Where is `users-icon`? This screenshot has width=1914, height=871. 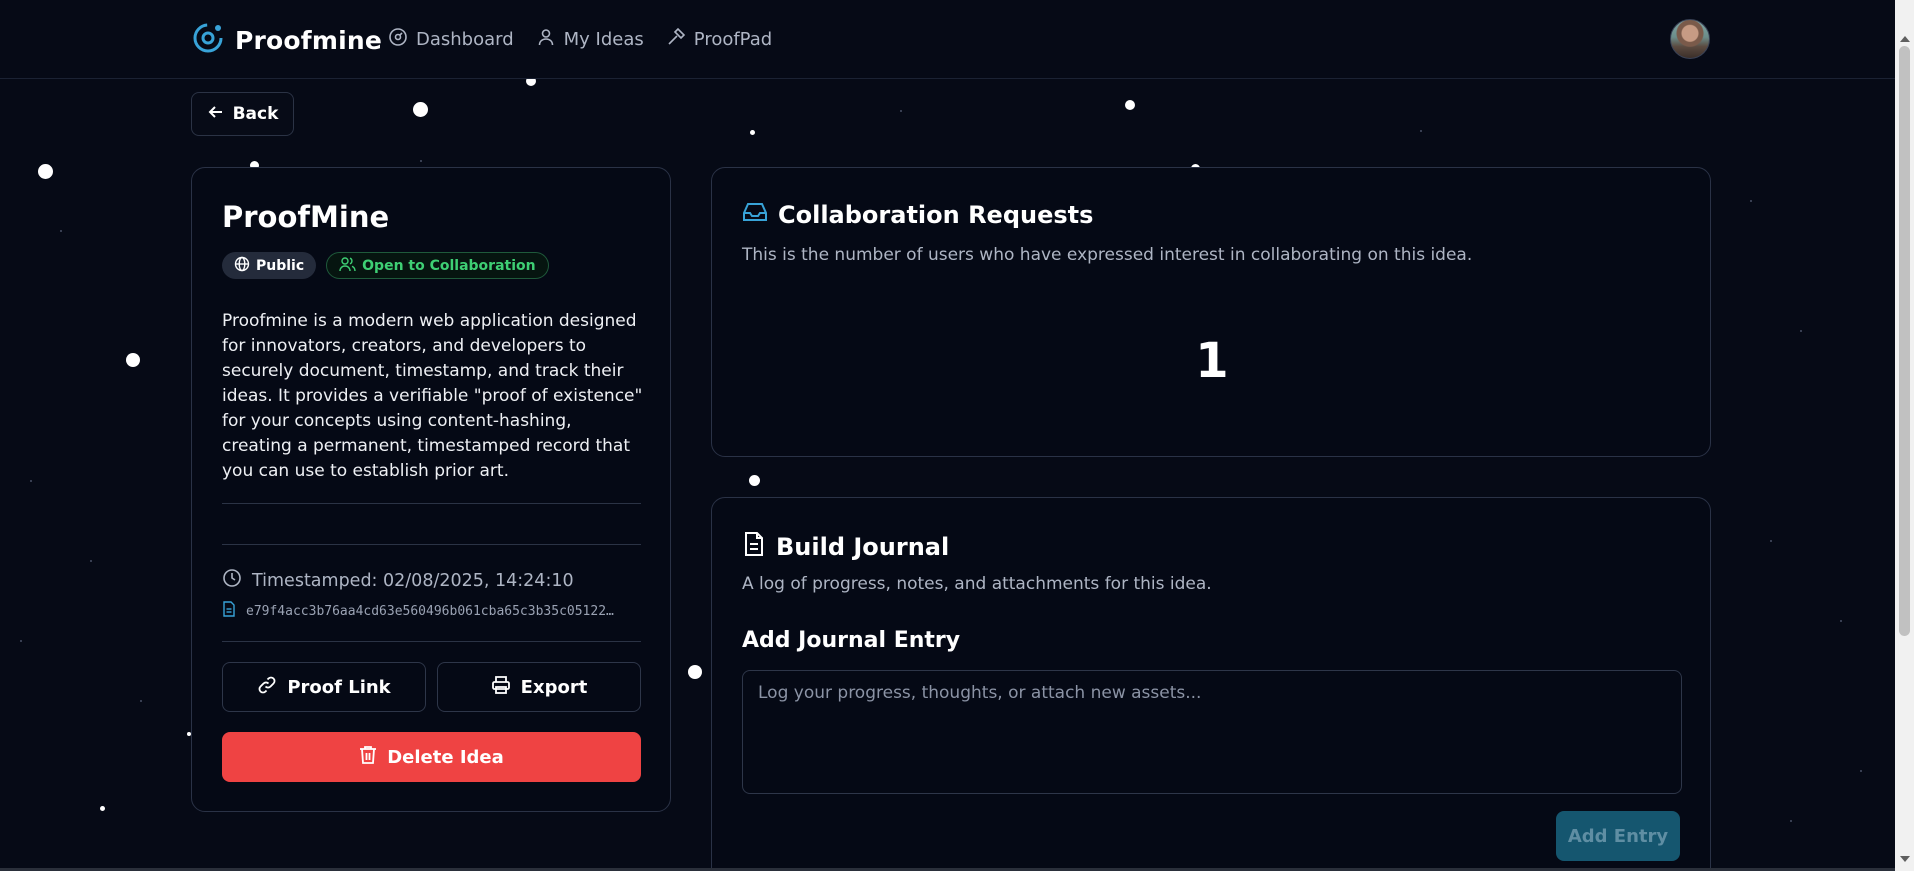
users-icon is located at coordinates (347, 266).